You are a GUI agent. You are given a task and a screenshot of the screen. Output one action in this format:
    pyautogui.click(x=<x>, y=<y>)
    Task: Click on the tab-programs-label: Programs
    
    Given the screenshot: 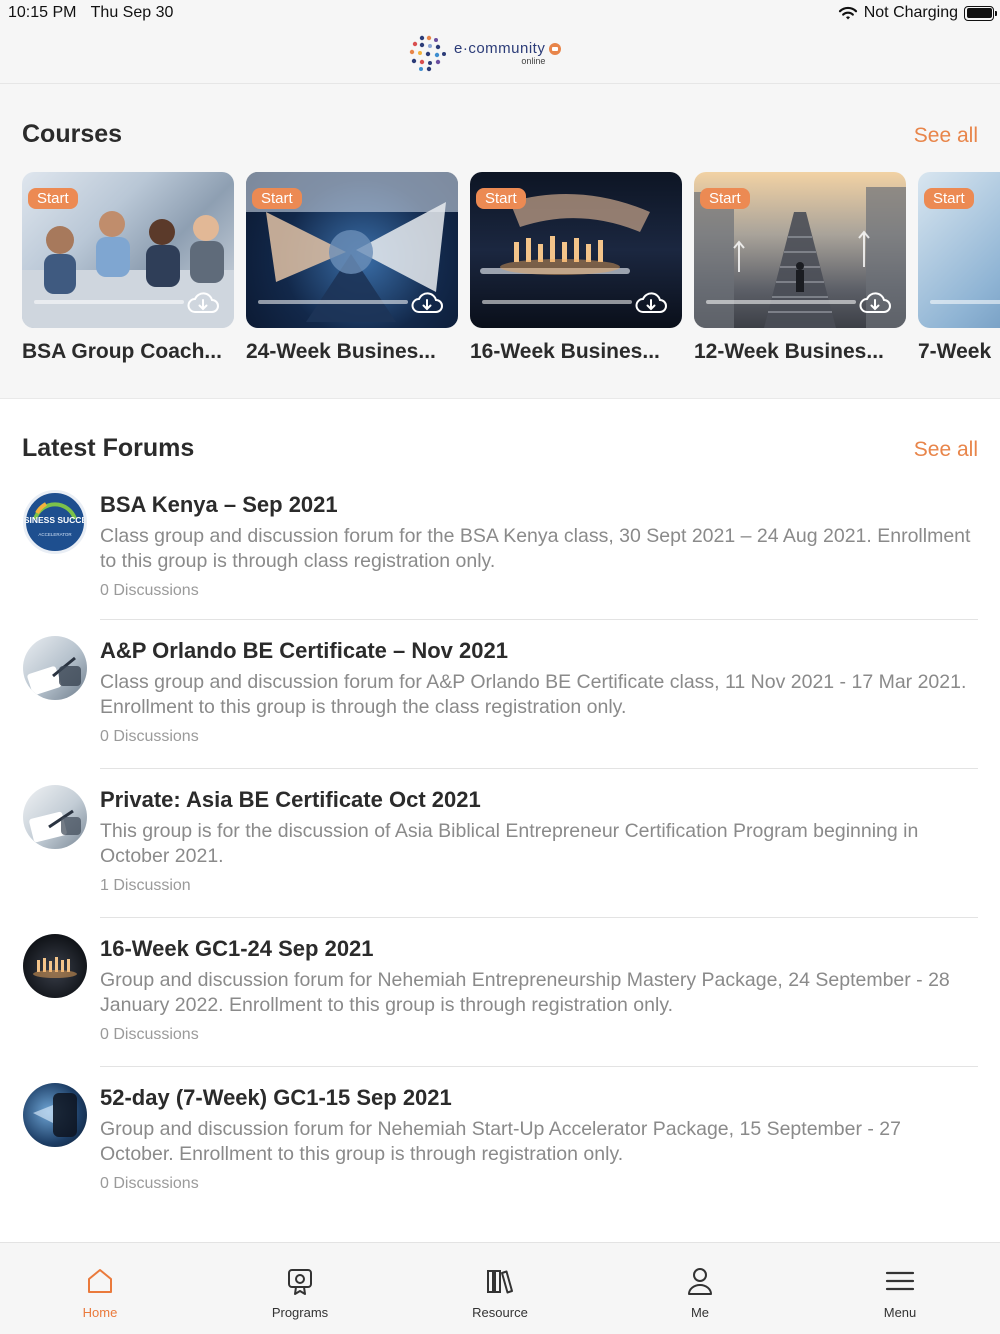 What is the action you would take?
    pyautogui.click(x=300, y=1312)
    